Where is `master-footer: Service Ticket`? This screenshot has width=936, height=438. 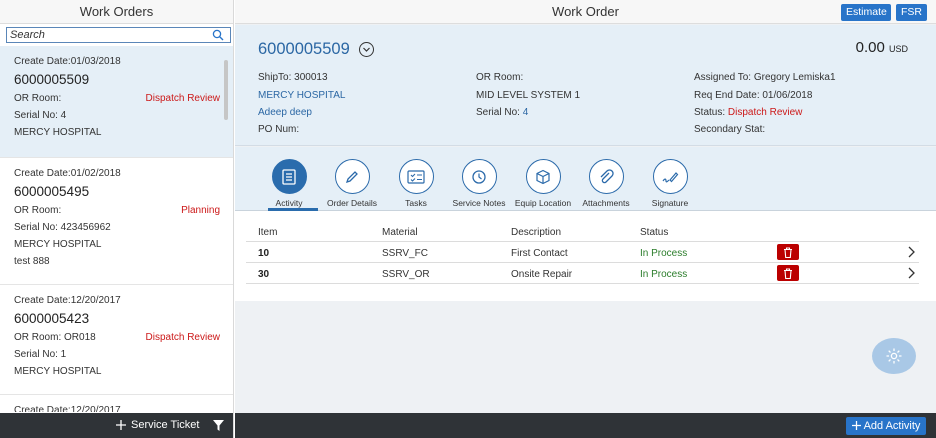
master-footer: Service Ticket is located at coordinates (116, 425).